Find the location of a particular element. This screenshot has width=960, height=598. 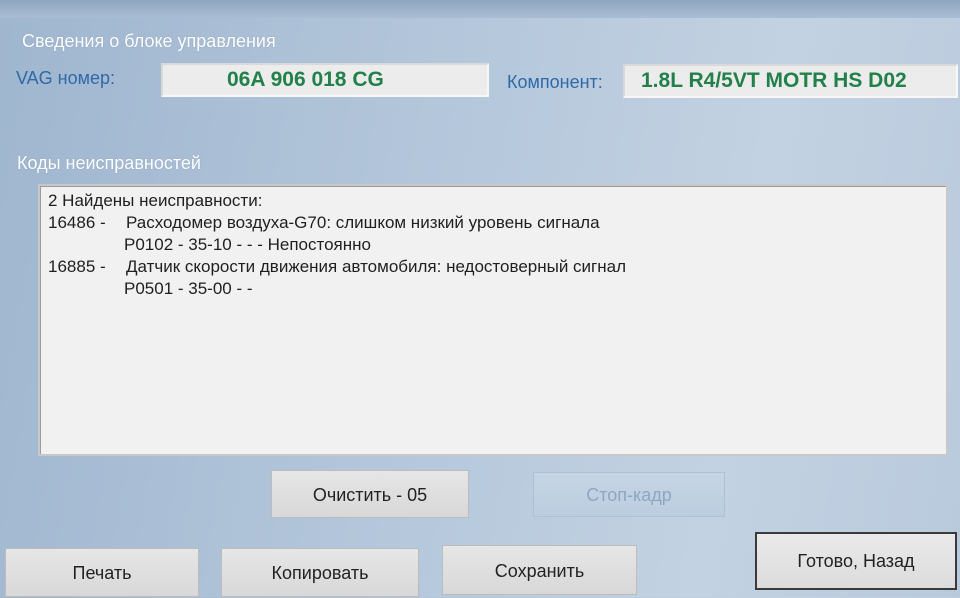

control-unit-section-title: Сведения о блоке управления is located at coordinates (149, 41).